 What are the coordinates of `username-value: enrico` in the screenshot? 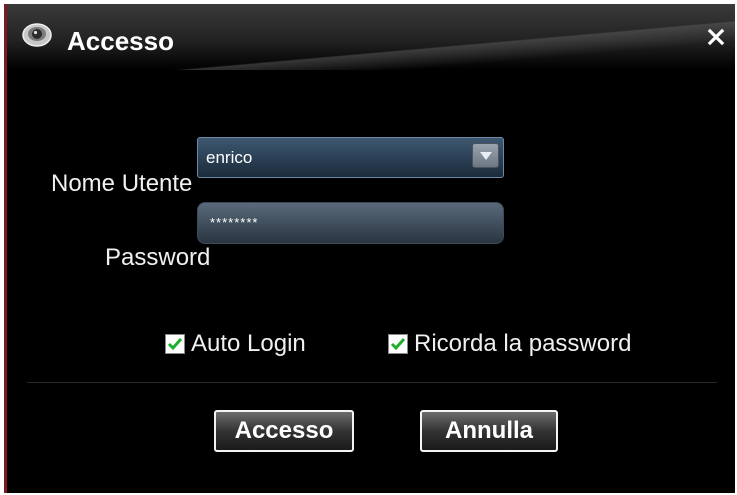 It's located at (229, 157).